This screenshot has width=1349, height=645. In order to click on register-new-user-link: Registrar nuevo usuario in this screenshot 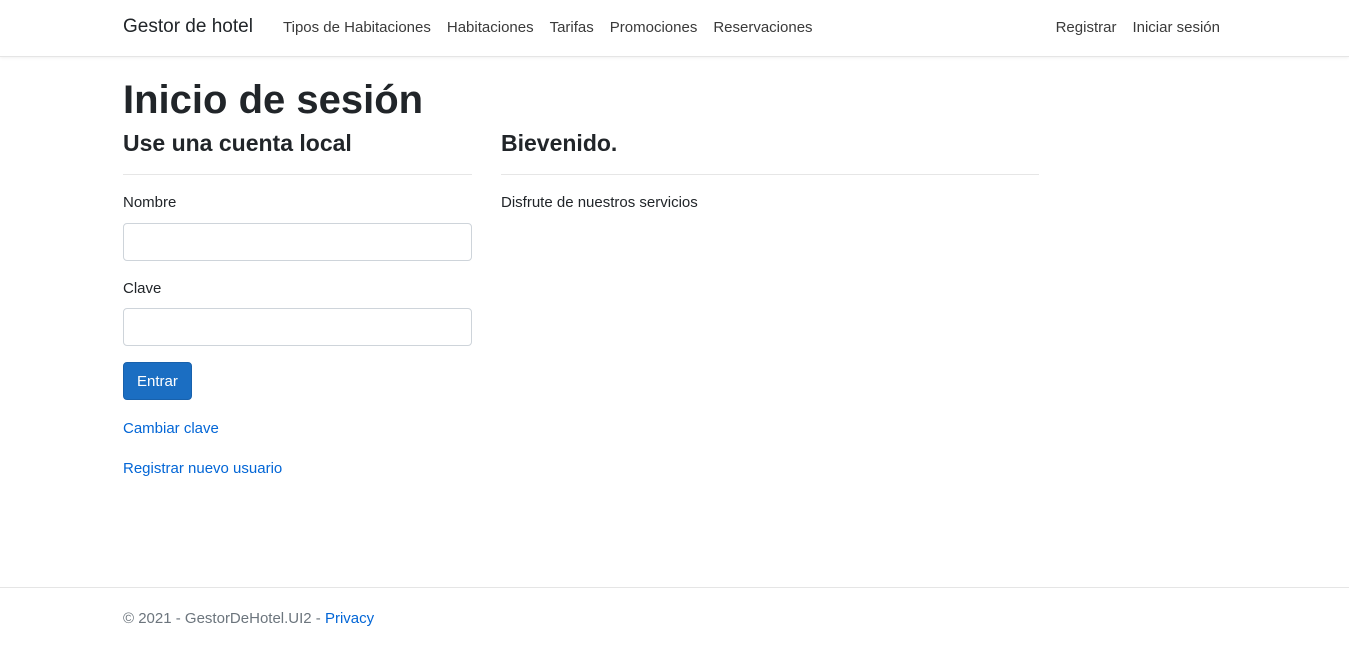, I will do `click(202, 468)`.